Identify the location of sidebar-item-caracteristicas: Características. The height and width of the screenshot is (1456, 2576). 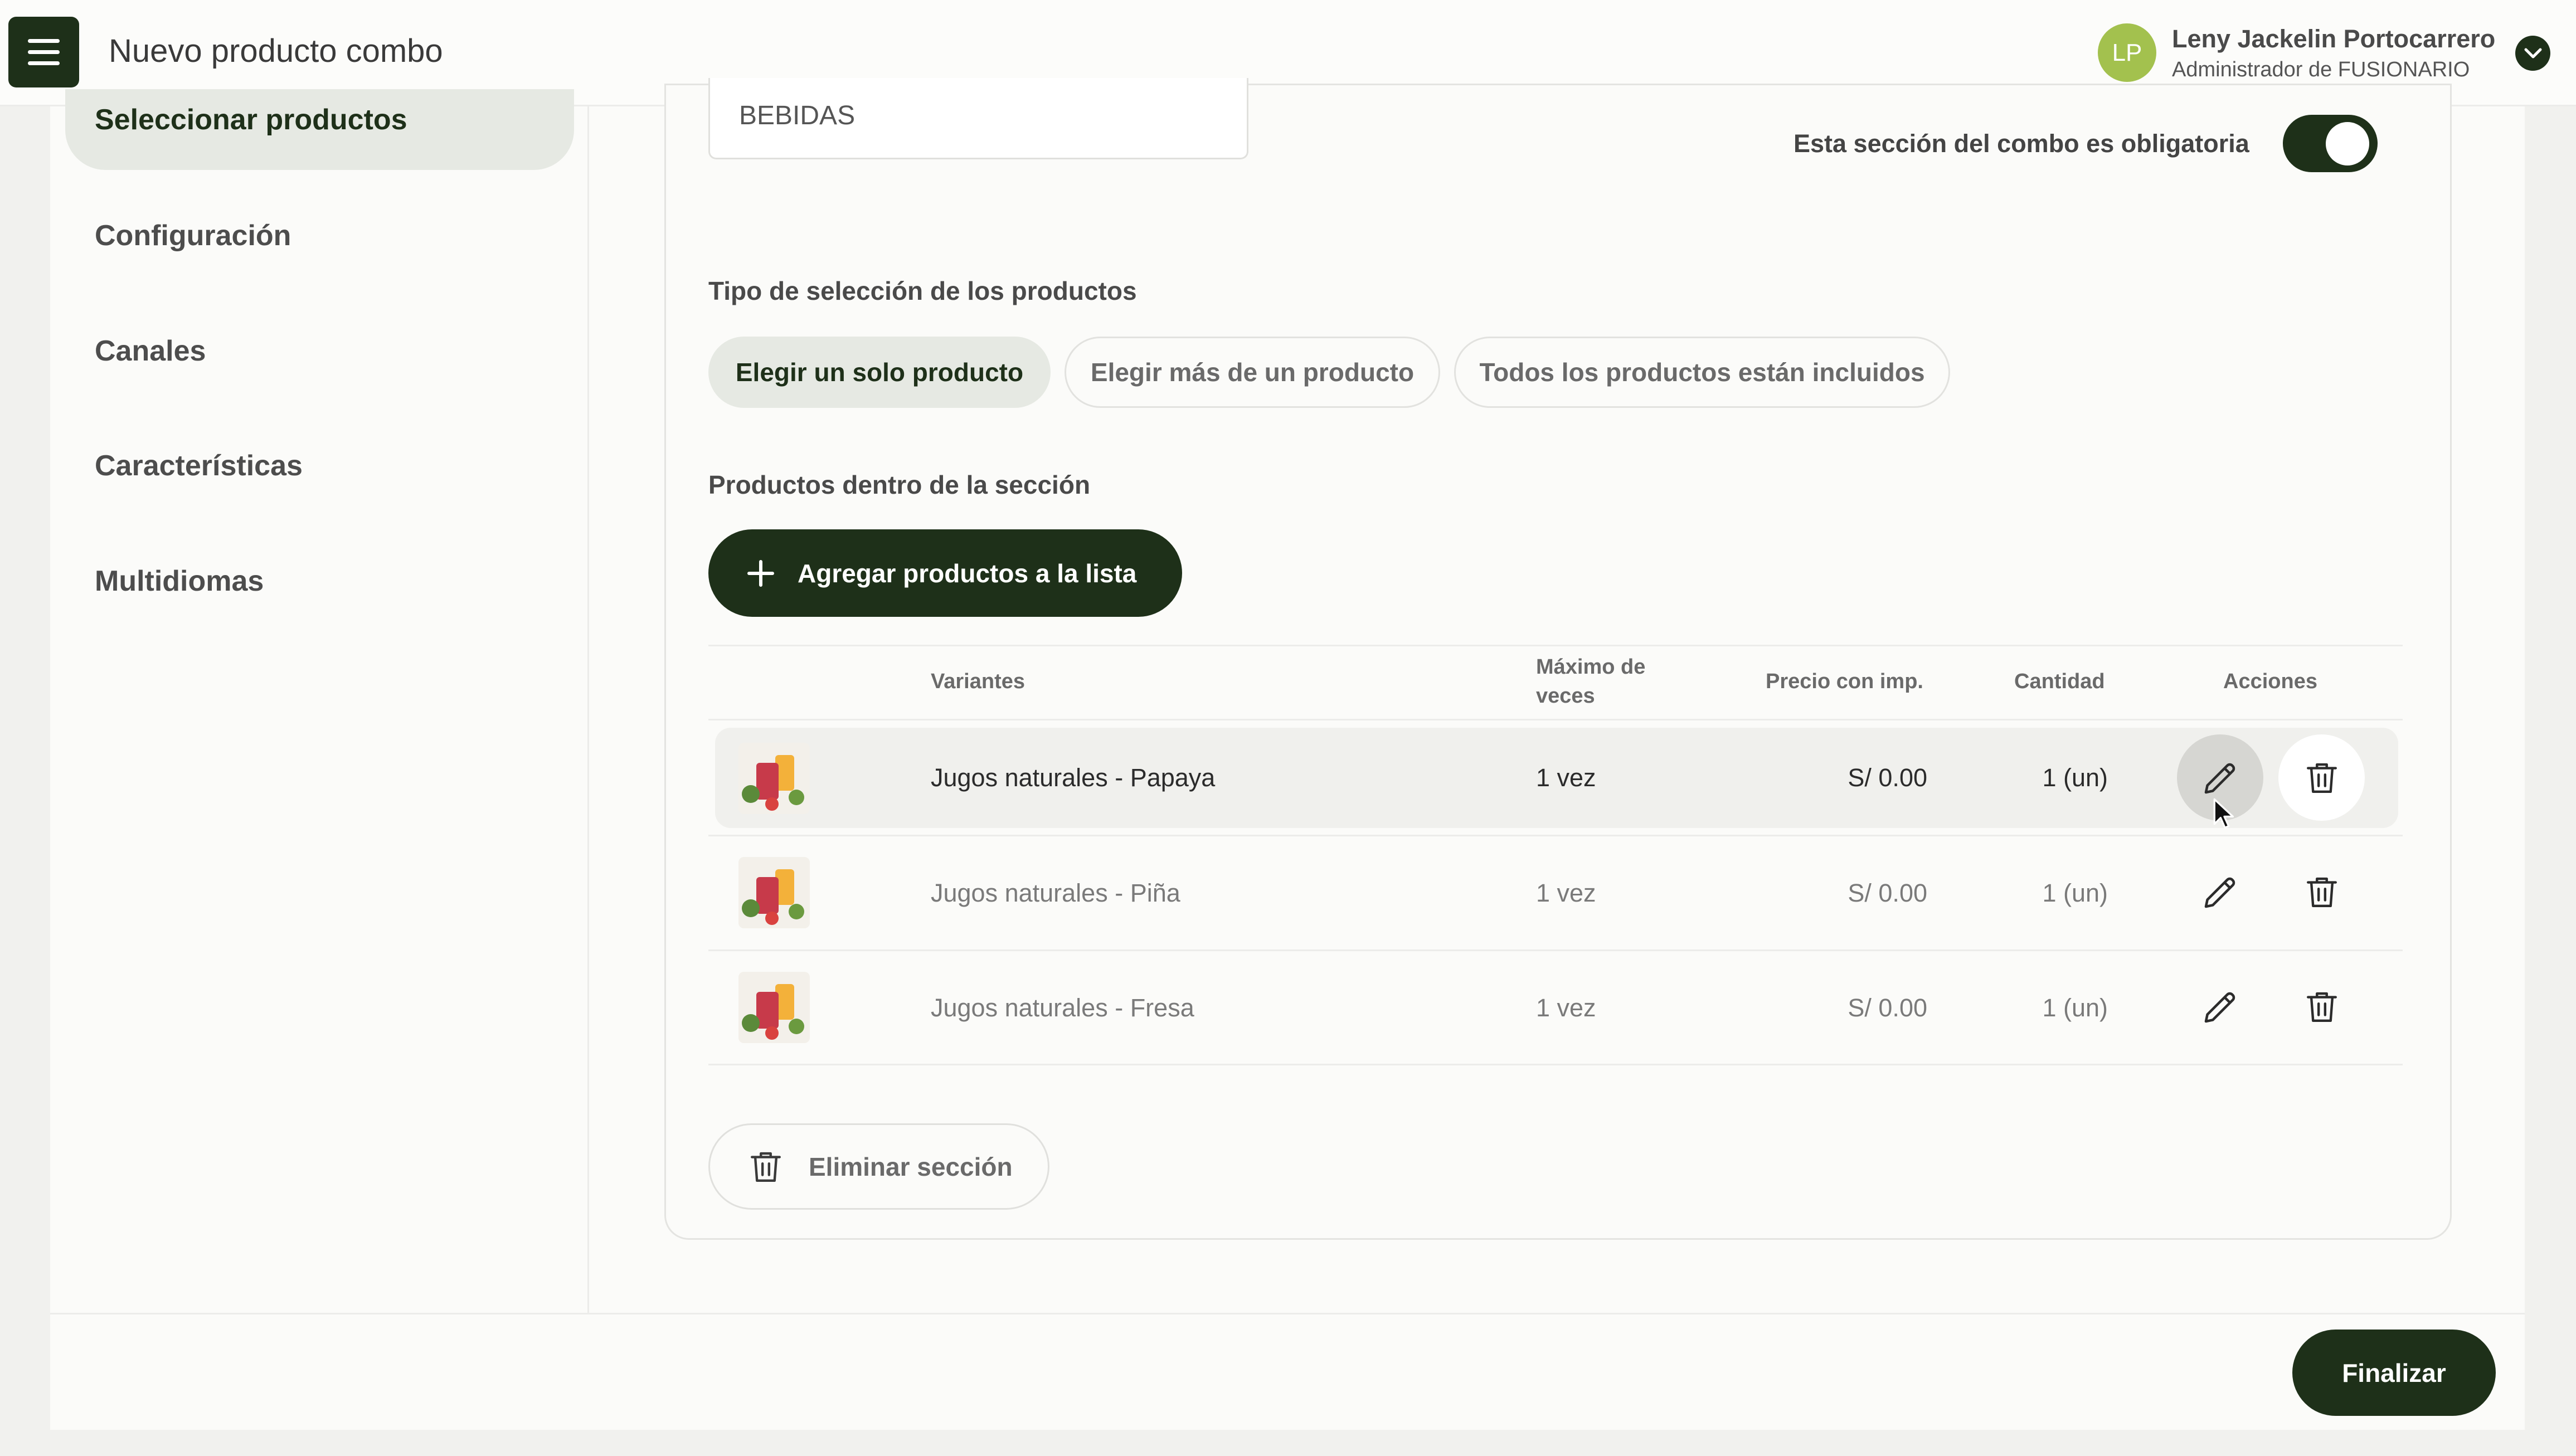
(199, 466).